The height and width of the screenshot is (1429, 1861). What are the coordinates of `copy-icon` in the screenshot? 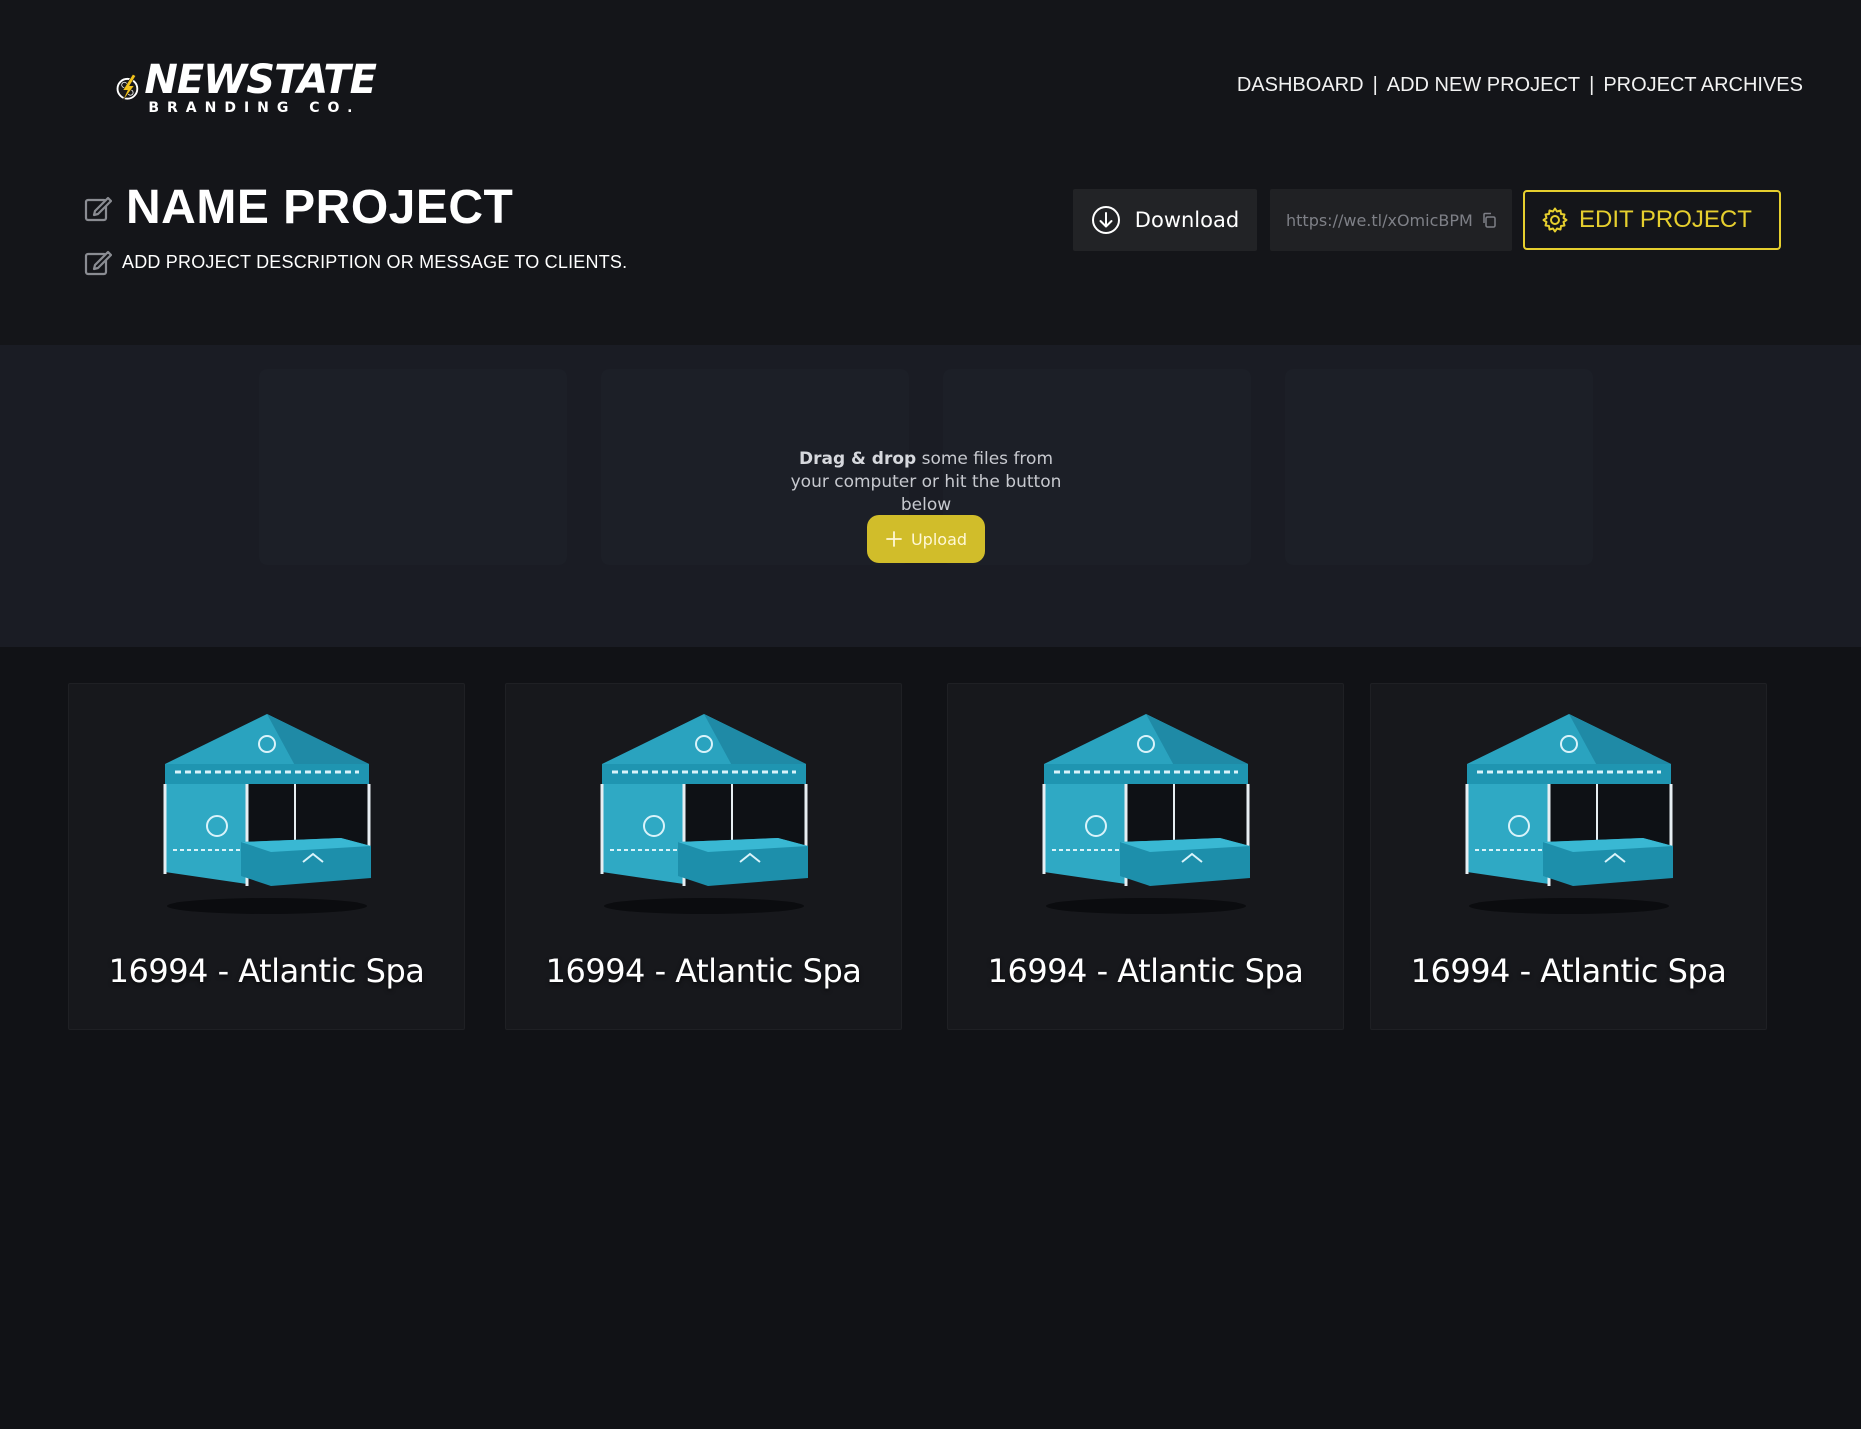 It's located at (1489, 220).